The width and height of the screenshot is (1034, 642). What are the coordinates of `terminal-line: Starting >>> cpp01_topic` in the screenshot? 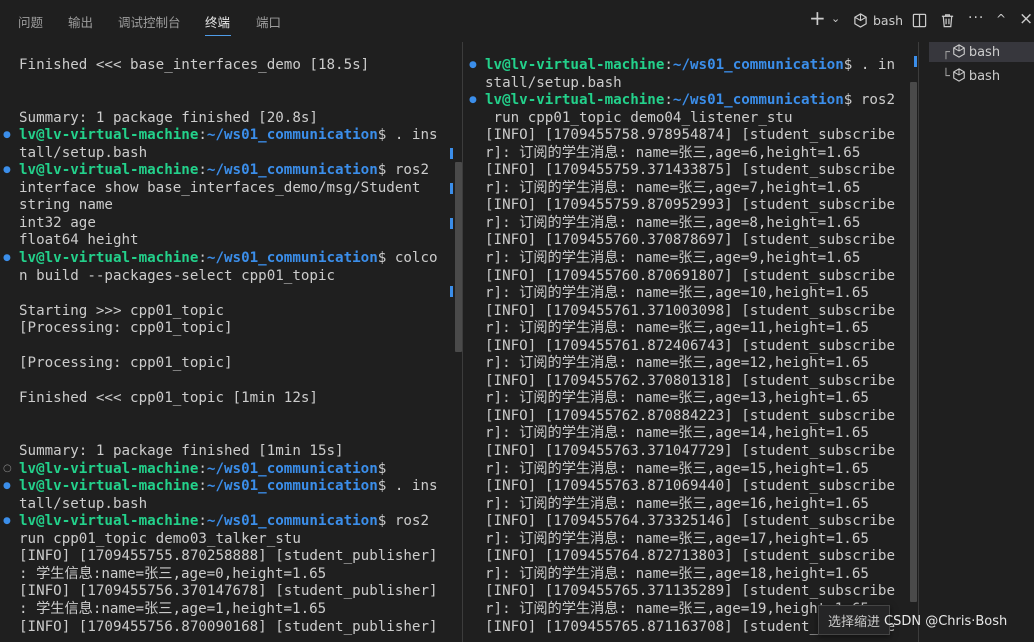 It's located at (228, 312).